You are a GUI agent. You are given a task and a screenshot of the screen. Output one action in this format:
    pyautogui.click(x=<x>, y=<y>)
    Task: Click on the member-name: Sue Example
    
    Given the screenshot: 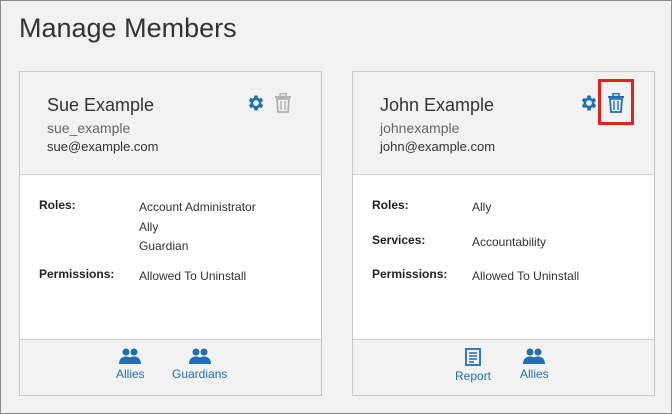 What is the action you would take?
    pyautogui.click(x=101, y=105)
    